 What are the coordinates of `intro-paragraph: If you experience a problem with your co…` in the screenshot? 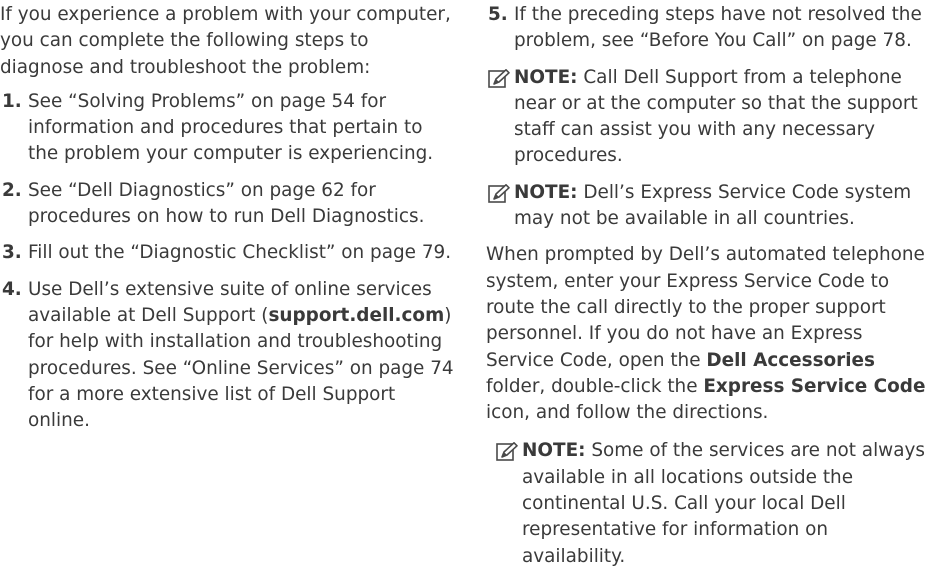 It's located at (225, 41).